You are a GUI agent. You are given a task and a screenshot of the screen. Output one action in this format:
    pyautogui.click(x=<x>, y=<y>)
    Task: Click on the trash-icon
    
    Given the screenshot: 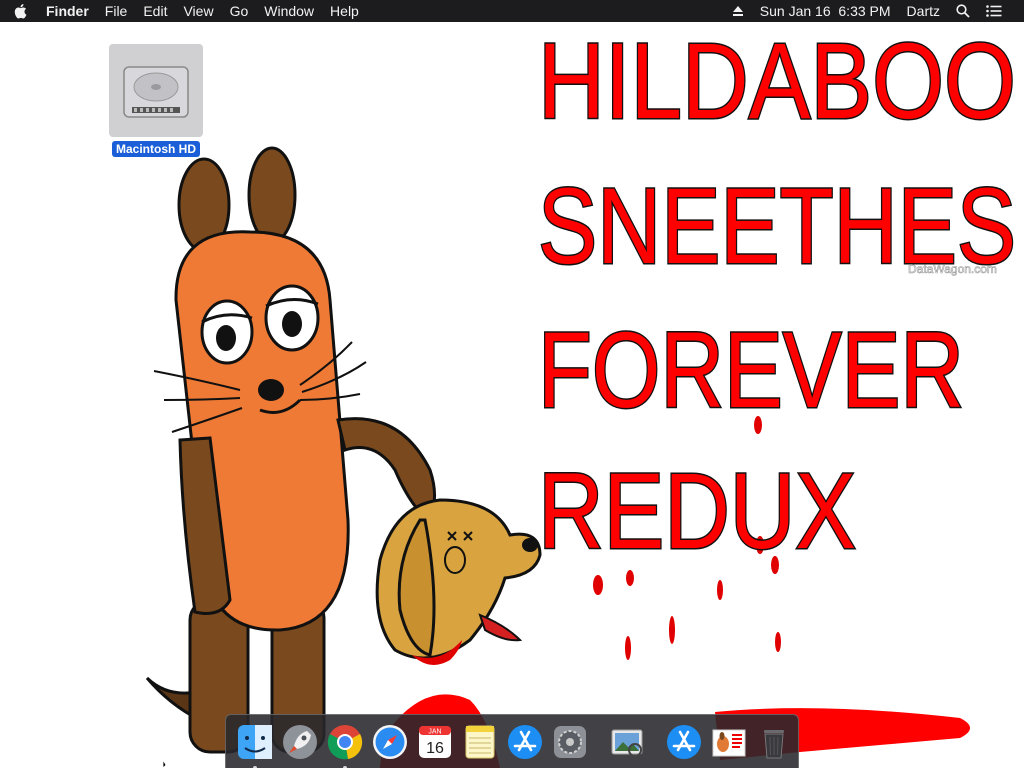 What is the action you would take?
    pyautogui.click(x=773, y=743)
    